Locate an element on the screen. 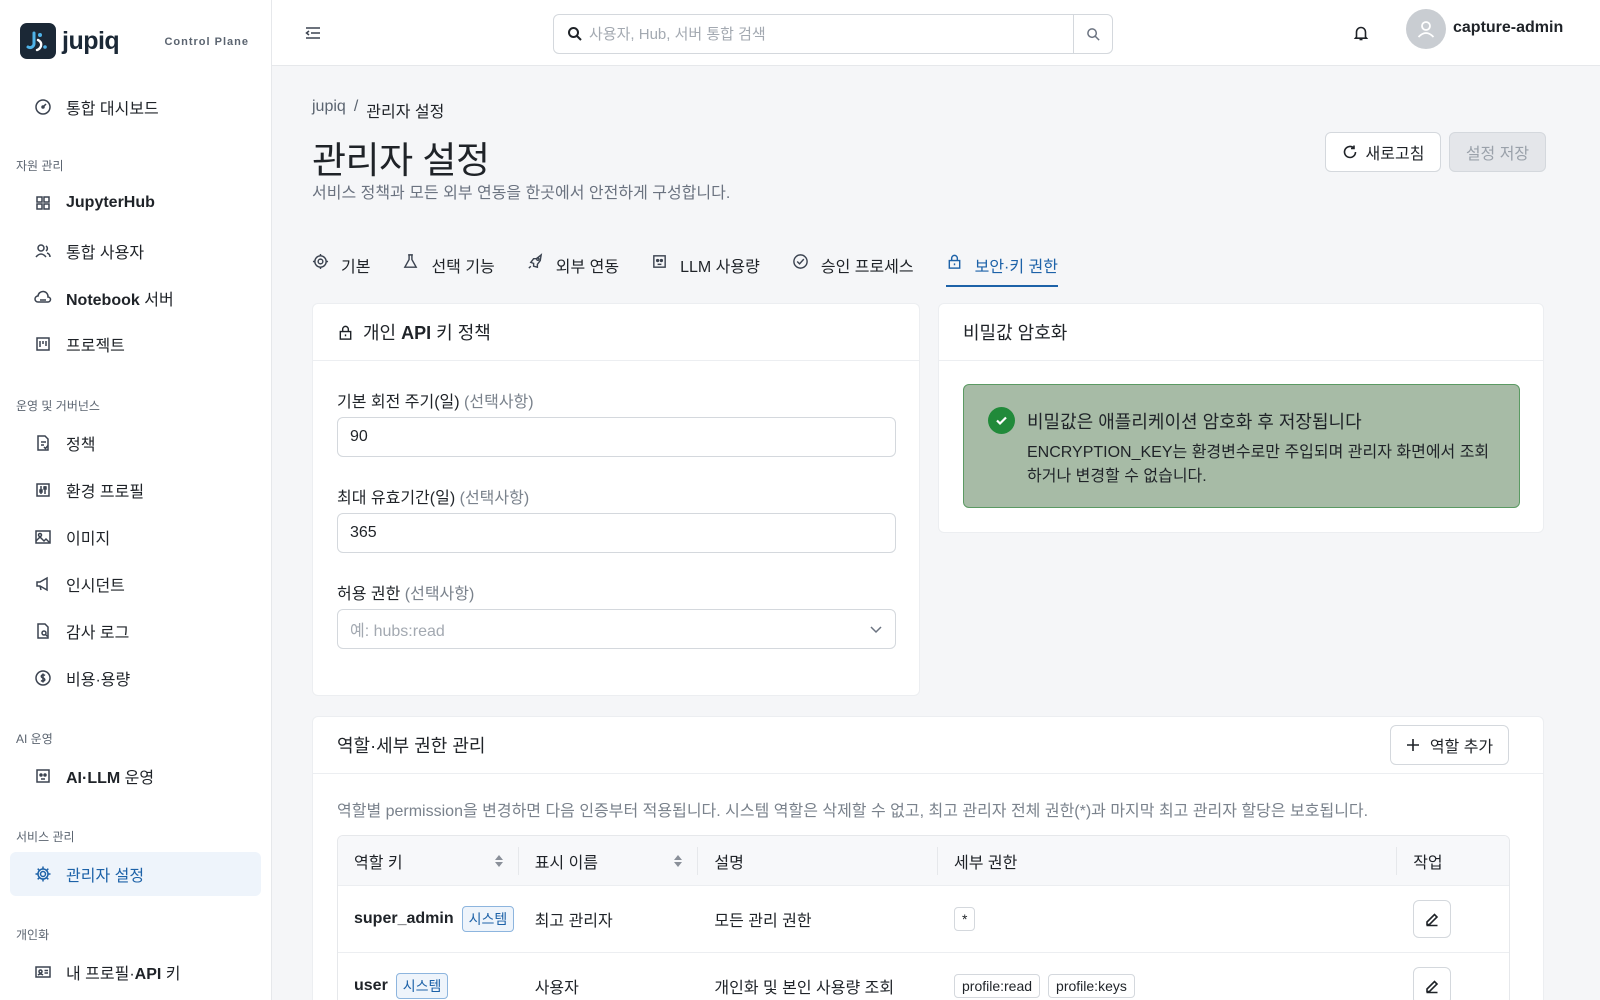 This screenshot has height=1000, width=1600. kanban-icon is located at coordinates (43, 344).